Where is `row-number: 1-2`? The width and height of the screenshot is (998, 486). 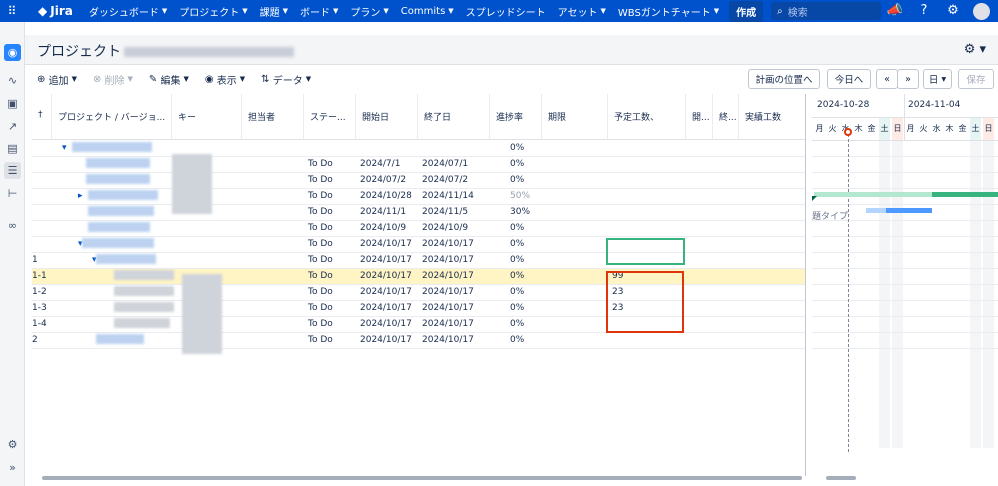
row-number: 1-2 is located at coordinates (39, 292).